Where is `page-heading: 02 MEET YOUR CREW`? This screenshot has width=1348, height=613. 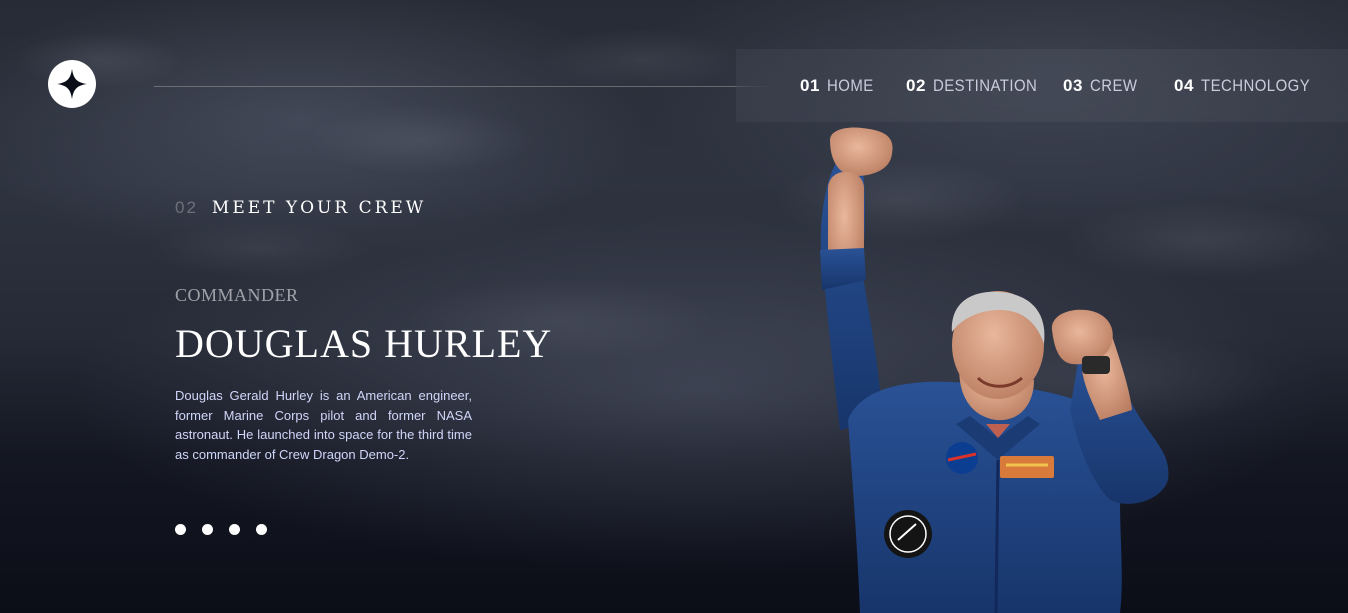 page-heading: 02 MEET YOUR CREW is located at coordinates (300, 208).